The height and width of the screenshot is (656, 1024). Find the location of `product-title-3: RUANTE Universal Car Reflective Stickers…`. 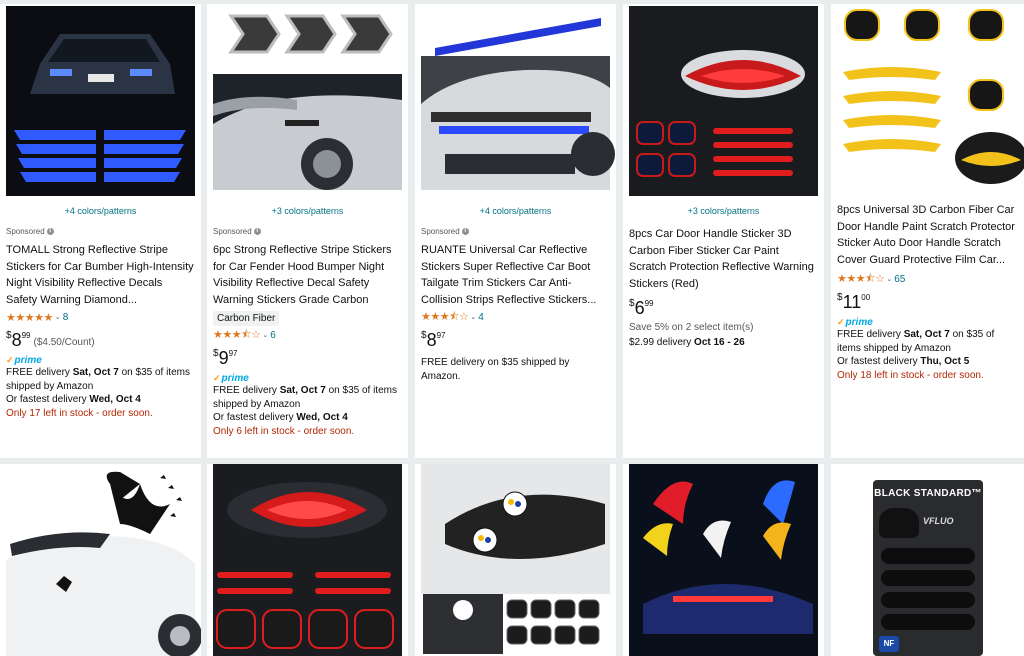

product-title-3: RUANTE Universal Car Reflective Stickers… is located at coordinates (515, 275).